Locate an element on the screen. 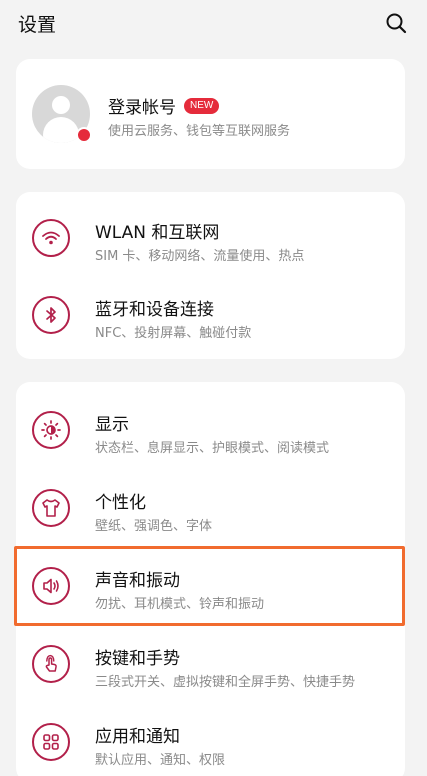  settings-item-sub: 勿扰、耳机模式、铃声和振动 is located at coordinates (180, 604).